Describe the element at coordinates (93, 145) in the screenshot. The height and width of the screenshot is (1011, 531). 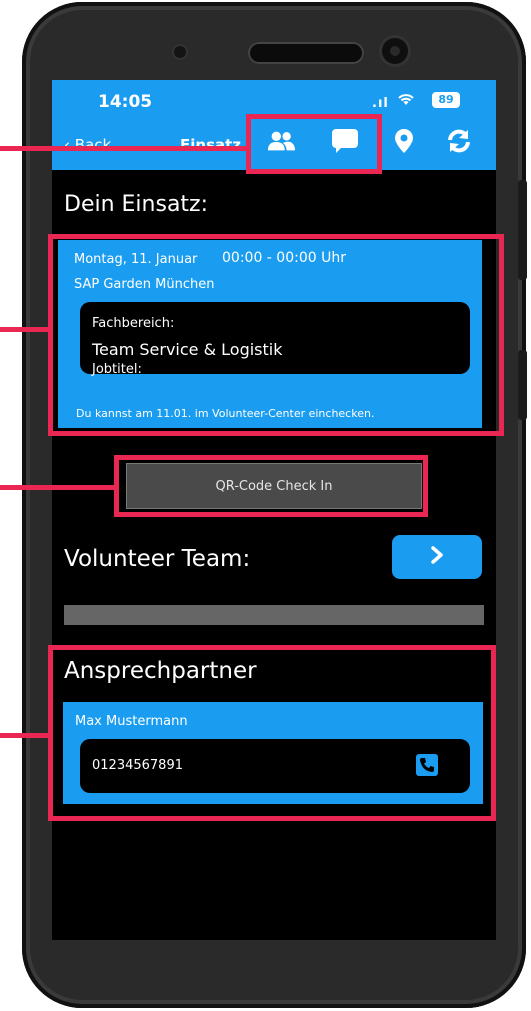
I see `back-label: Back` at that location.